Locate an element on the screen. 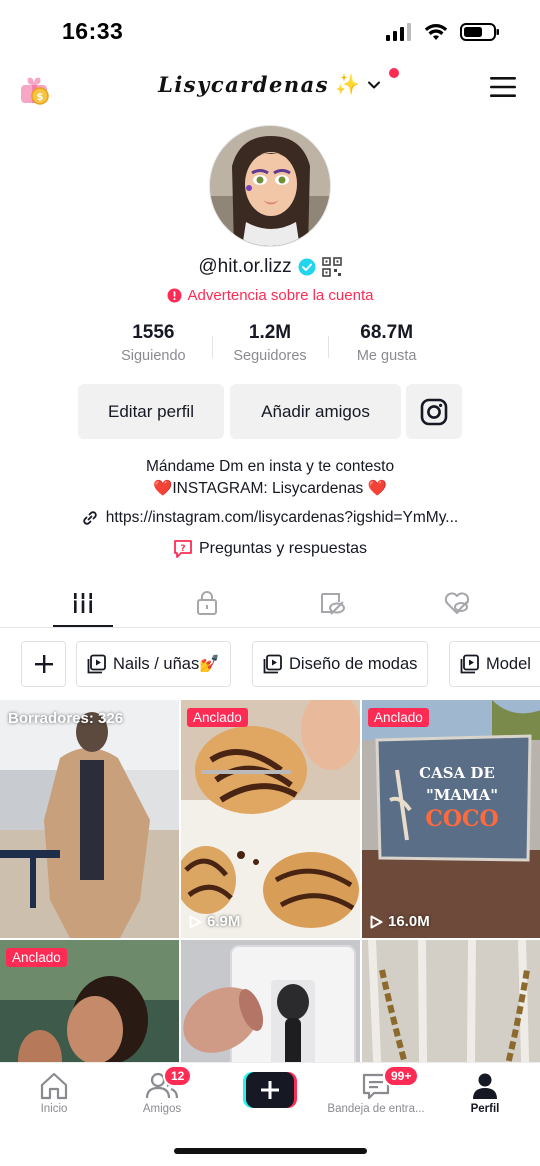 The width and height of the screenshot is (540, 1166). view-count-label: 16.0M is located at coordinates (409, 921).